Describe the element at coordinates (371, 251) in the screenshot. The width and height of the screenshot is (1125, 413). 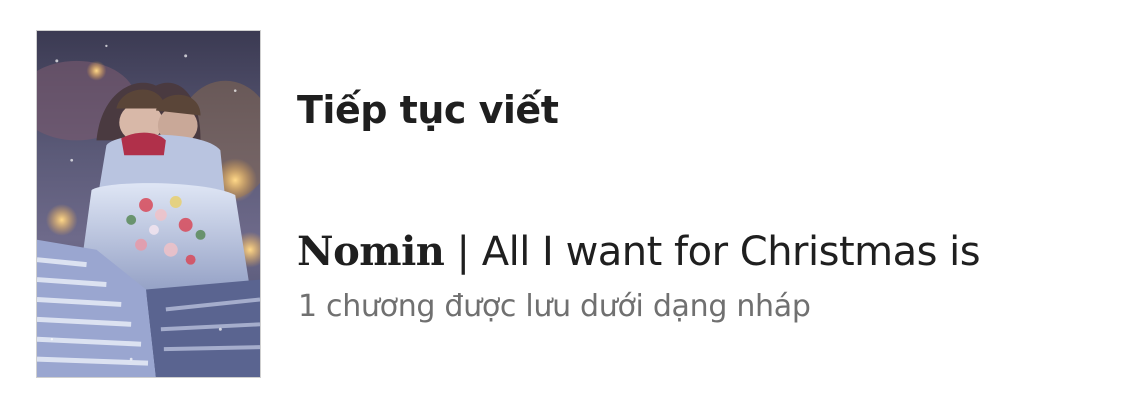
I see `story-title-name: Nomin` at that location.